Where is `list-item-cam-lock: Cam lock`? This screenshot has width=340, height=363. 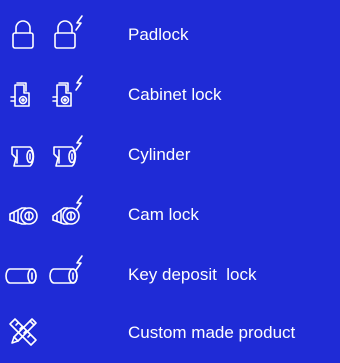 list-item-cam-lock: Cam lock is located at coordinates (170, 215).